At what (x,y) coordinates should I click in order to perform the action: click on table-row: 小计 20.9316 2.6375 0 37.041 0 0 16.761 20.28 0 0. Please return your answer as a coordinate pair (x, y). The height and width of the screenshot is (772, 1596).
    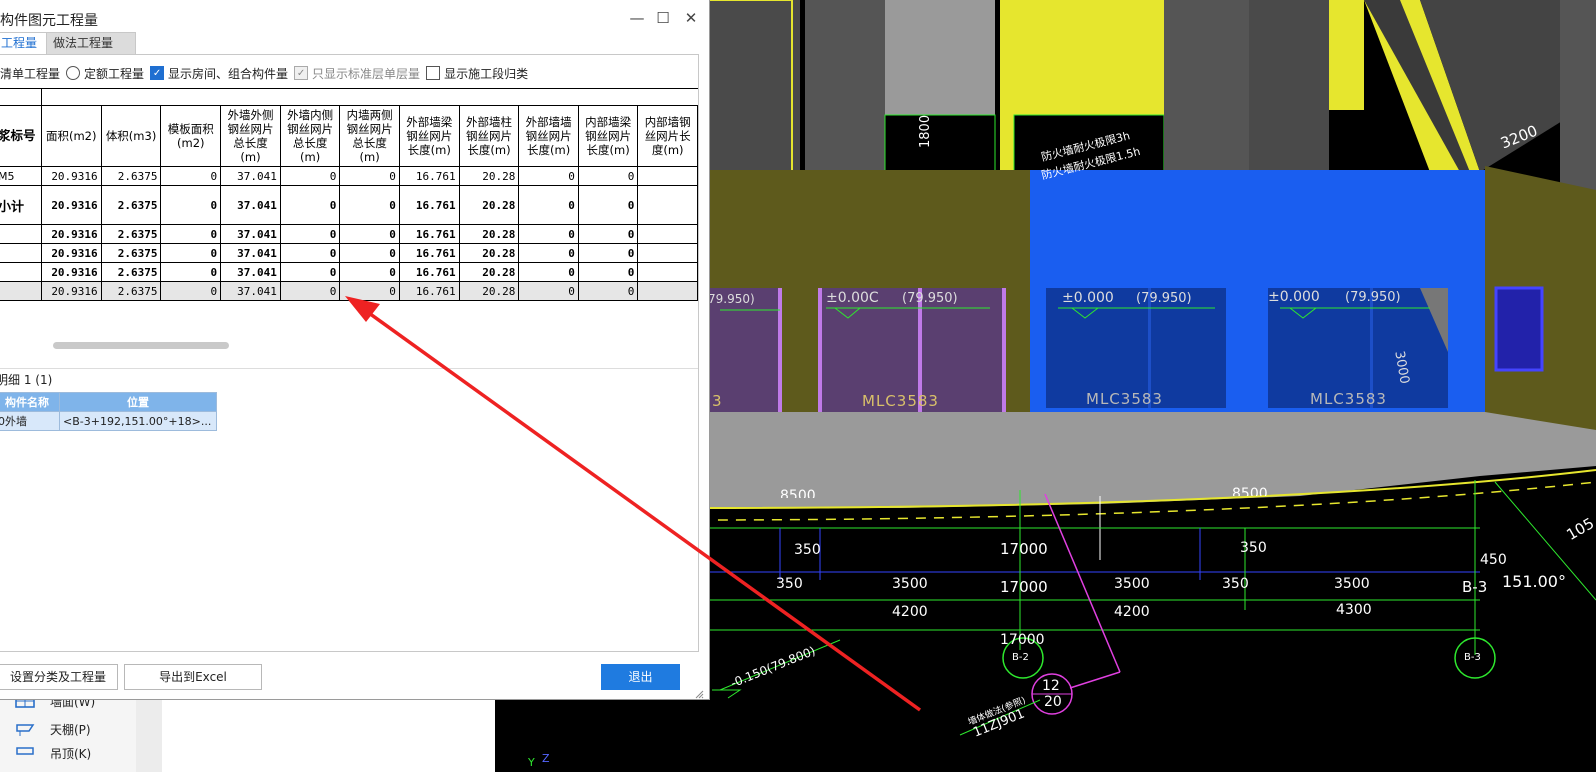
    Looking at the image, I should click on (349, 205).